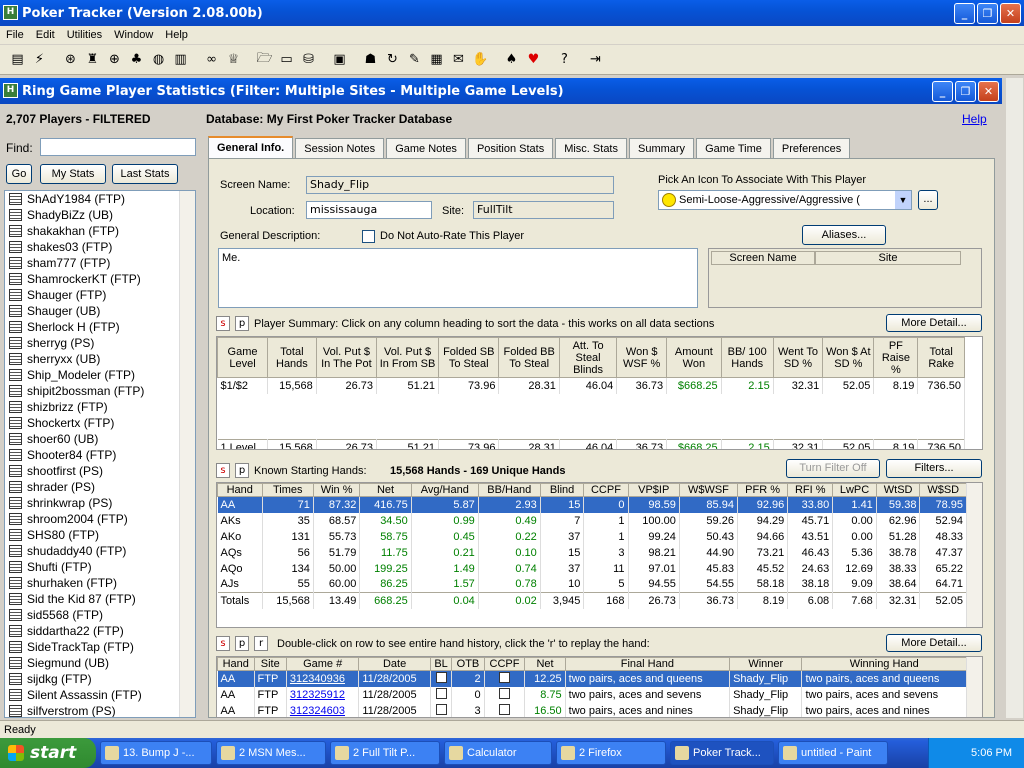 The width and height of the screenshot is (1024, 768). Describe the element at coordinates (458, 59) in the screenshot. I see `mail-icon: ✉` at that location.